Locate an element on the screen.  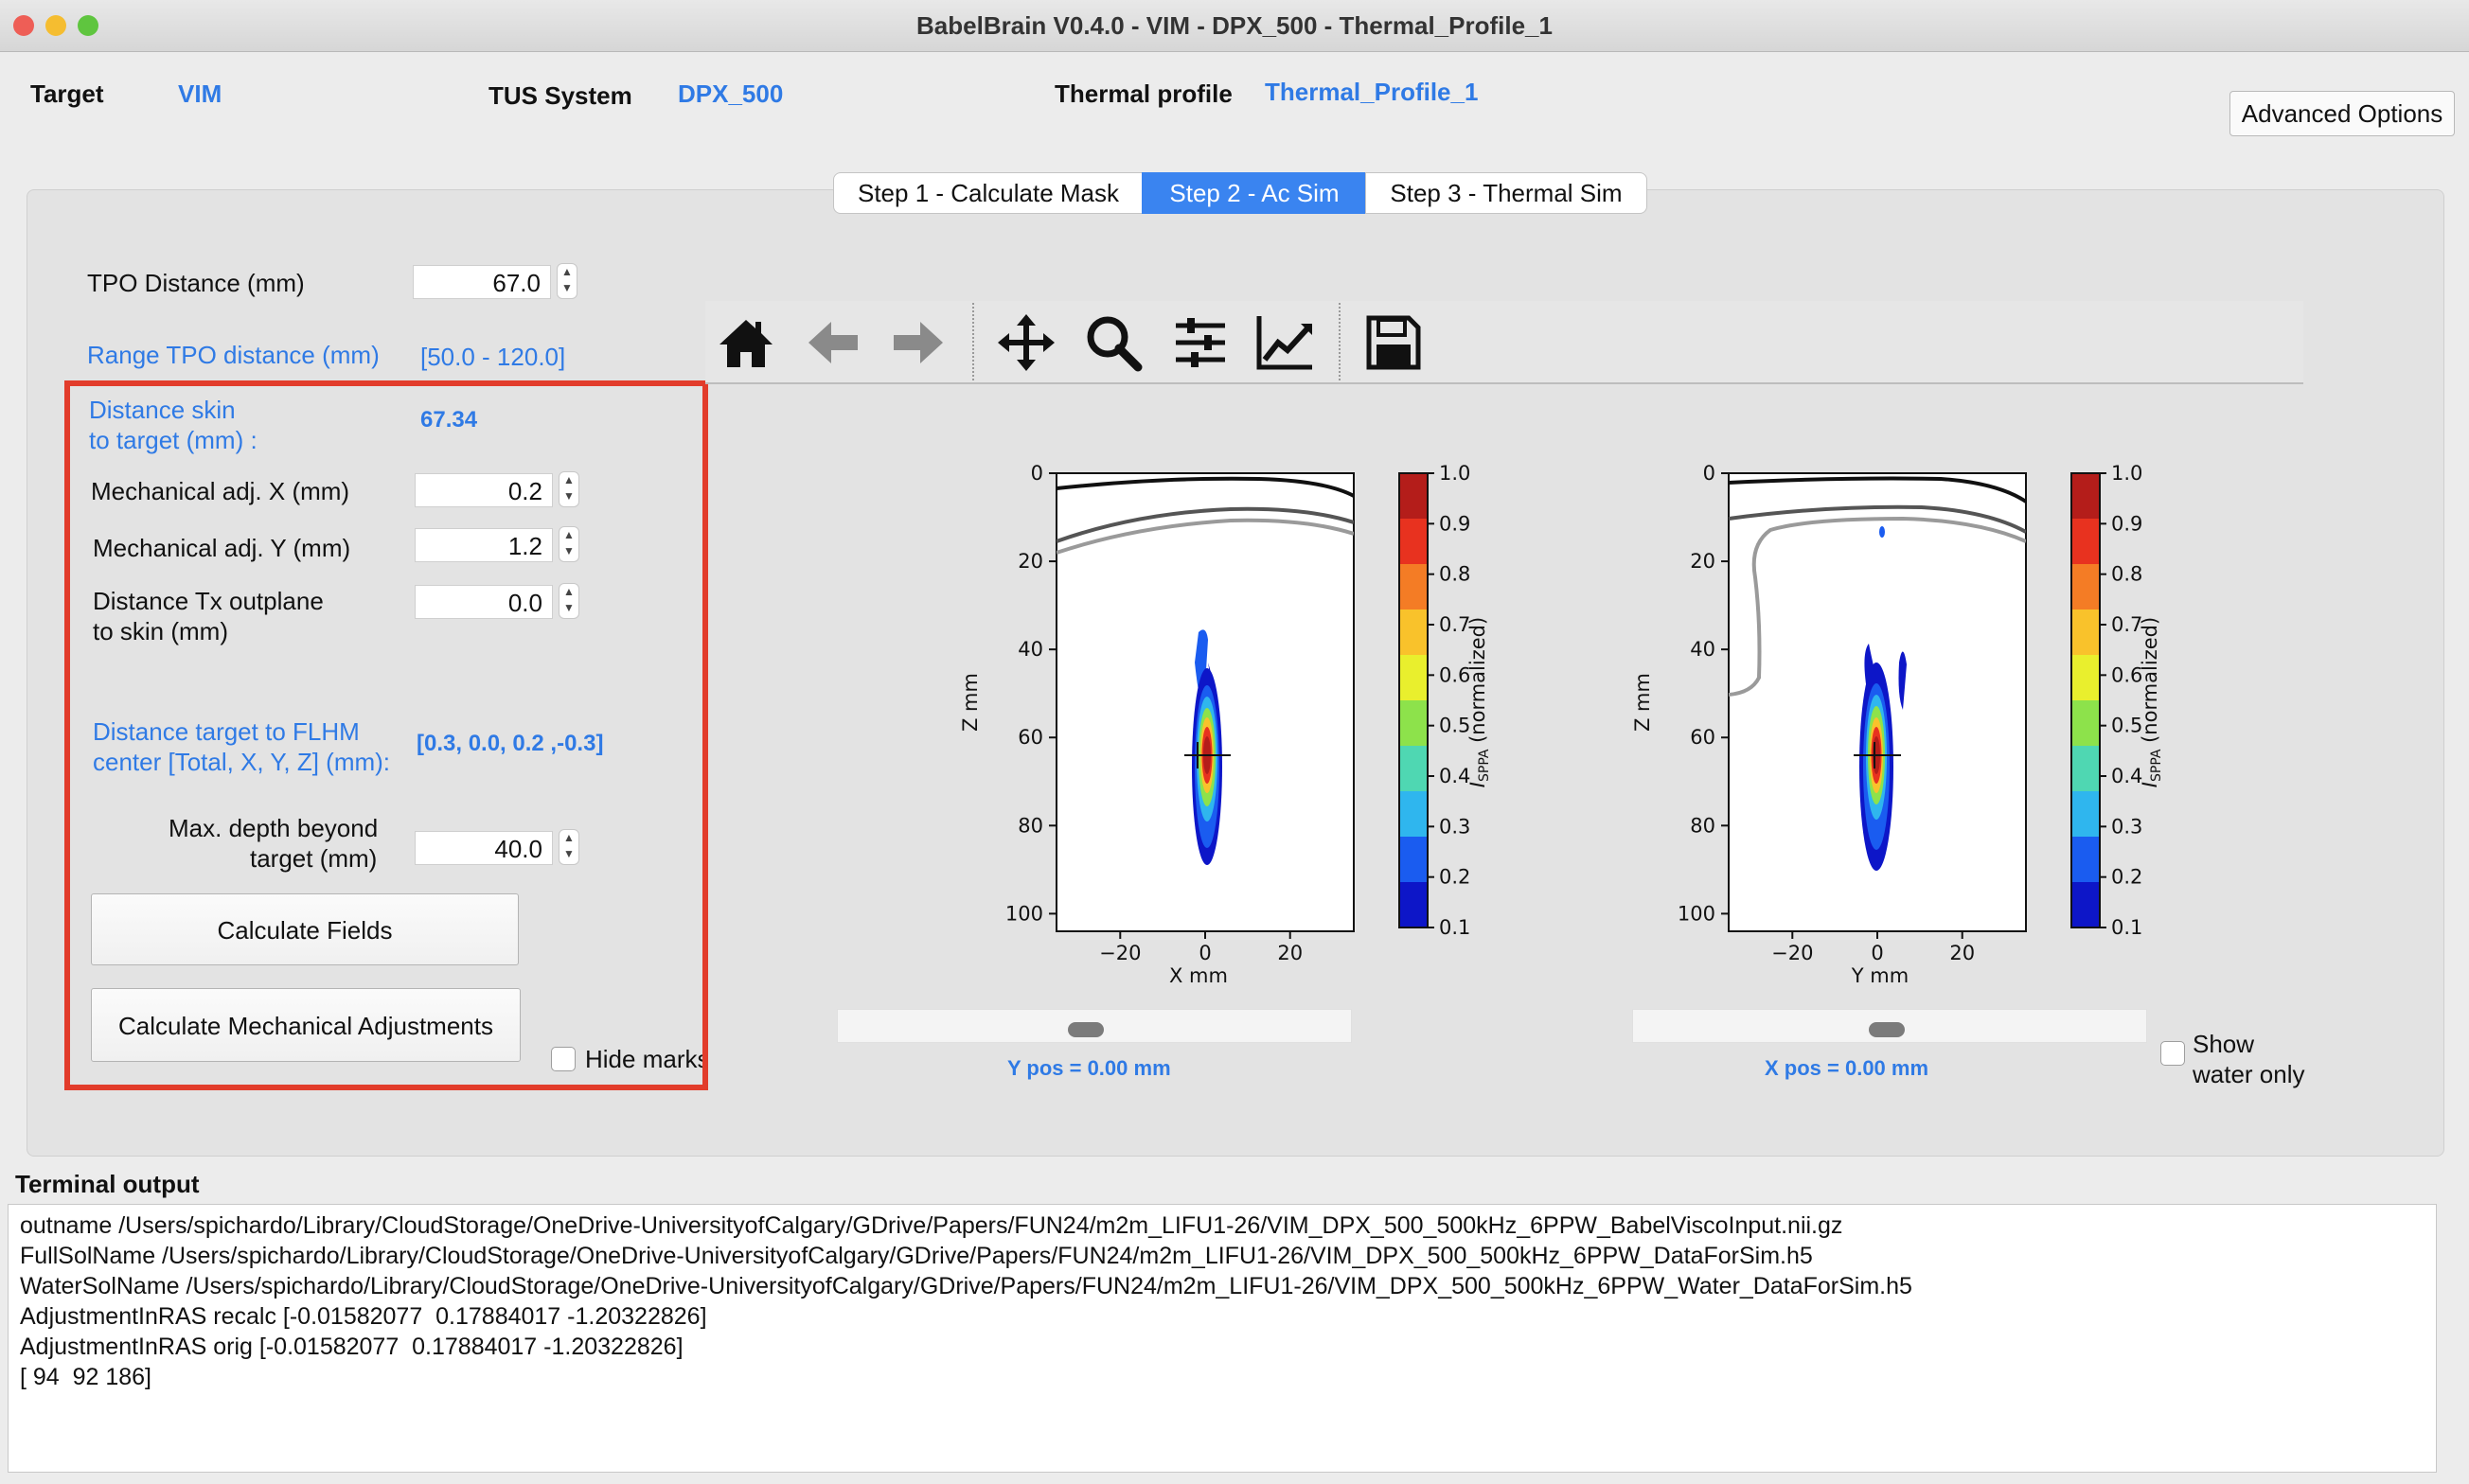
save-icon is located at coordinates (1393, 342).